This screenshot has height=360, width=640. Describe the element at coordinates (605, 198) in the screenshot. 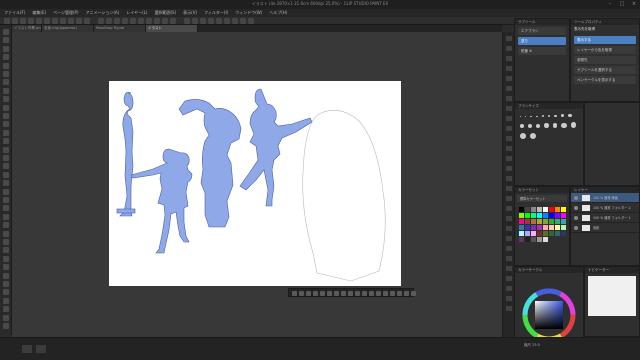

I see `layer-row: 100 % 通常 線画` at that location.